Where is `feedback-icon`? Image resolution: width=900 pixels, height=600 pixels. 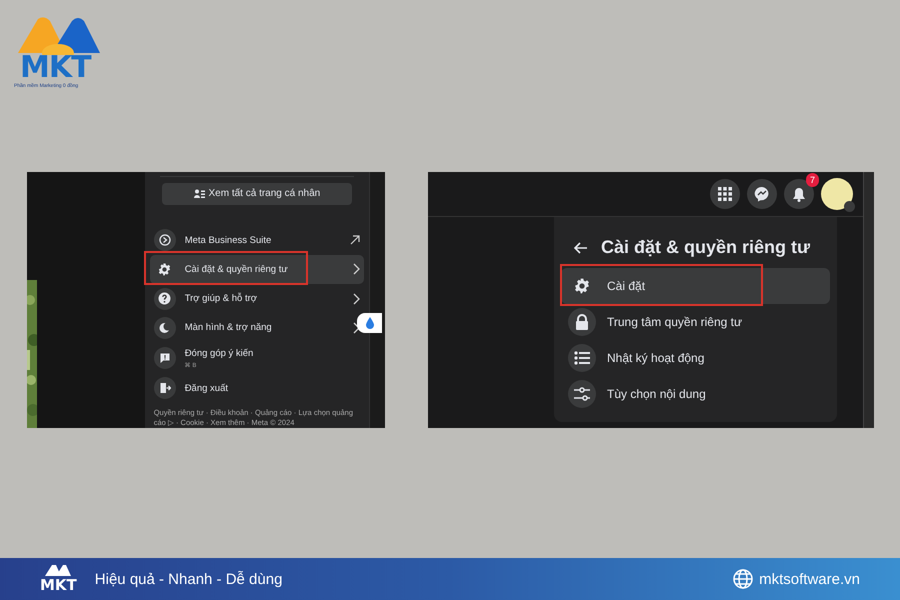 feedback-icon is located at coordinates (164, 358).